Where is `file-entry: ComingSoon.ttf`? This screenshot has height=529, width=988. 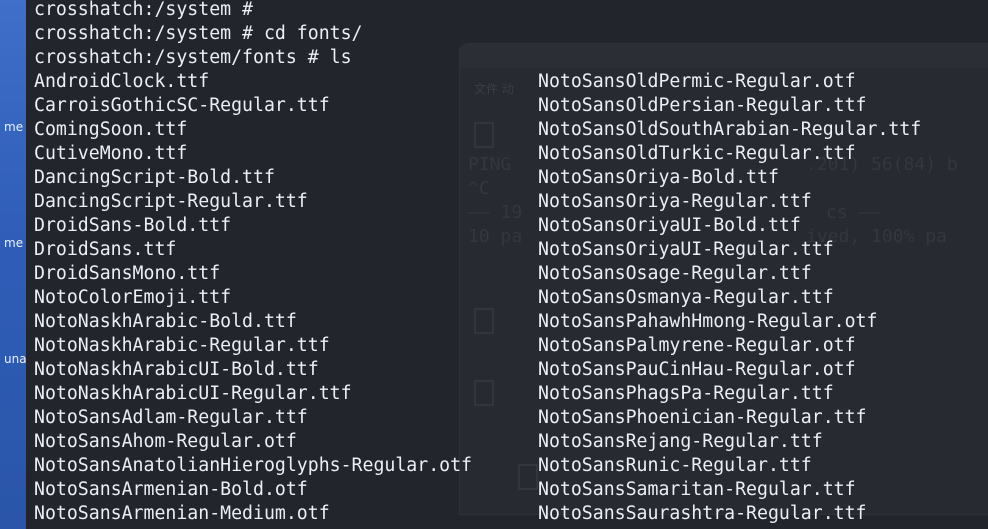 file-entry: ComingSoon.ttf is located at coordinates (111, 129).